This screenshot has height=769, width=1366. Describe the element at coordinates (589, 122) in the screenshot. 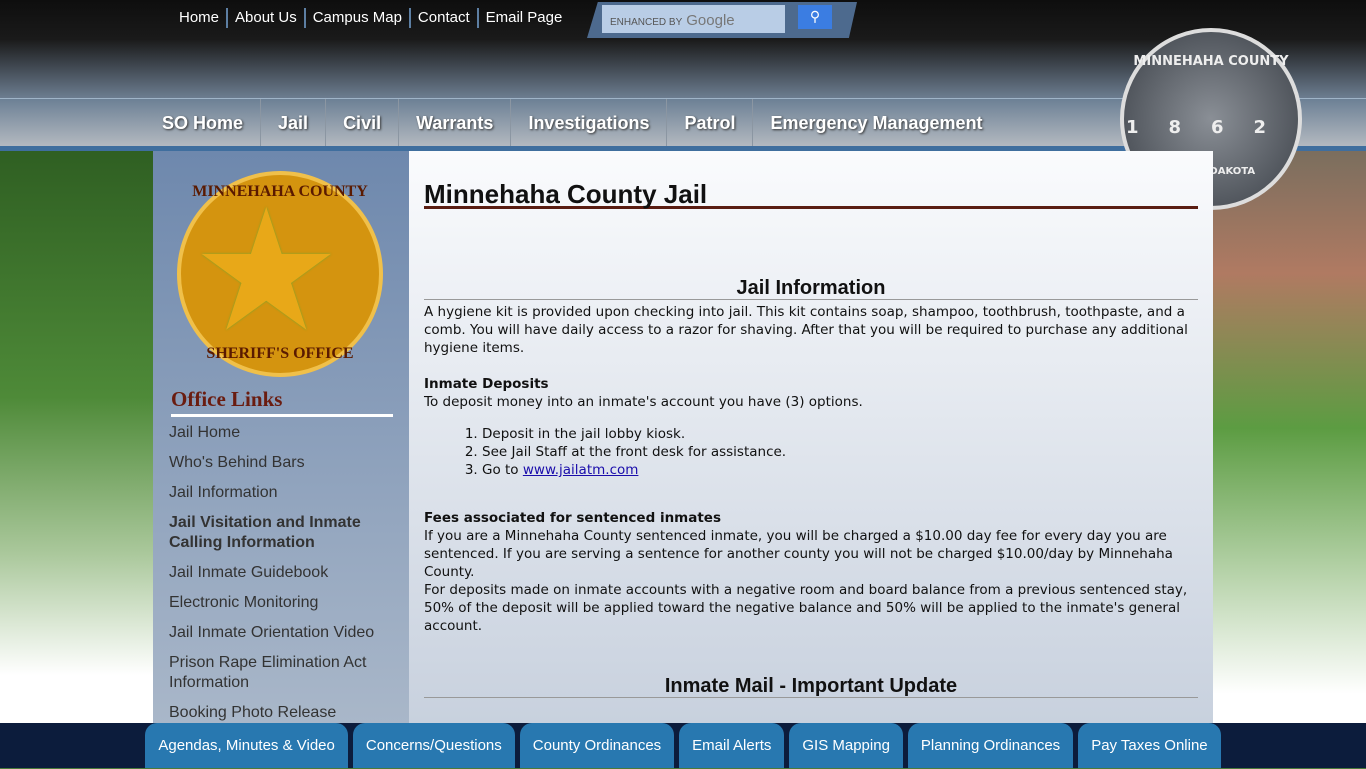

I see `nav-investigations: Investigations` at that location.